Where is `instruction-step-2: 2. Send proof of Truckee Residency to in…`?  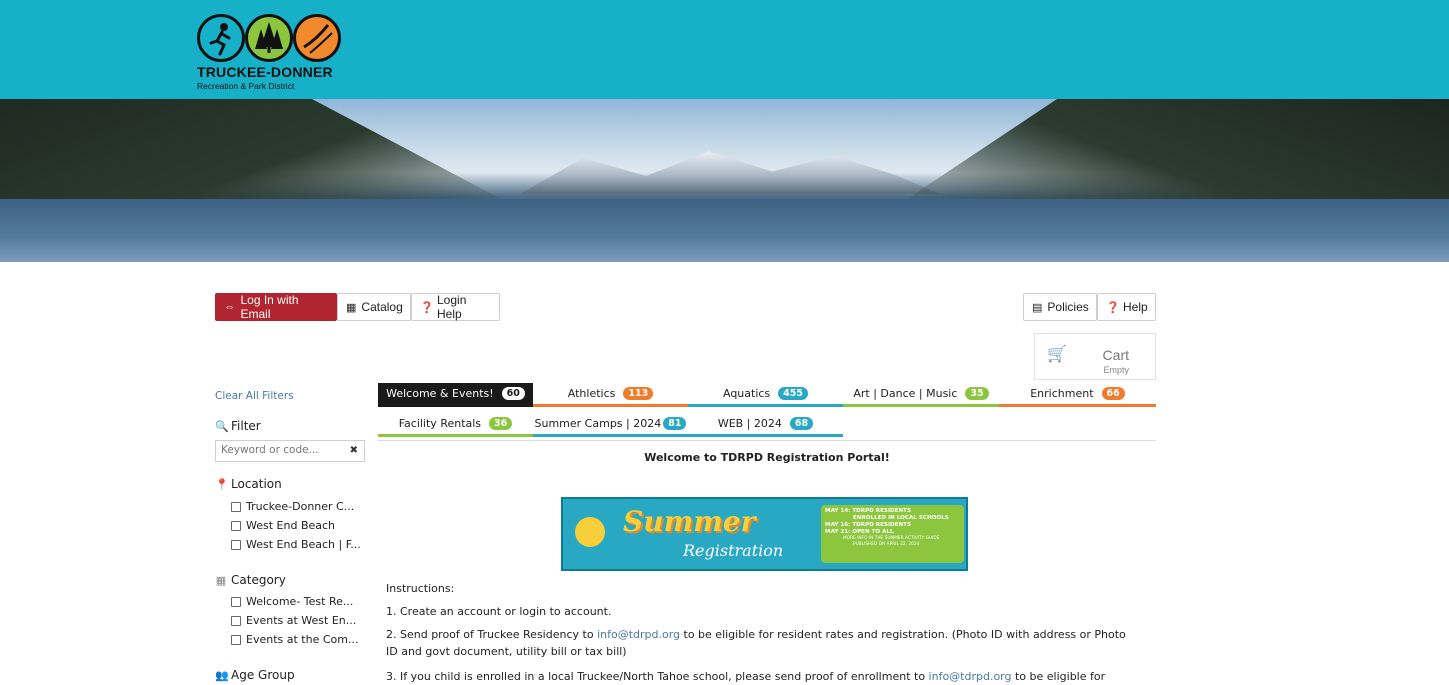
instruction-step-2: 2. Send proof of Truckee Residency to in… is located at coordinates (756, 643).